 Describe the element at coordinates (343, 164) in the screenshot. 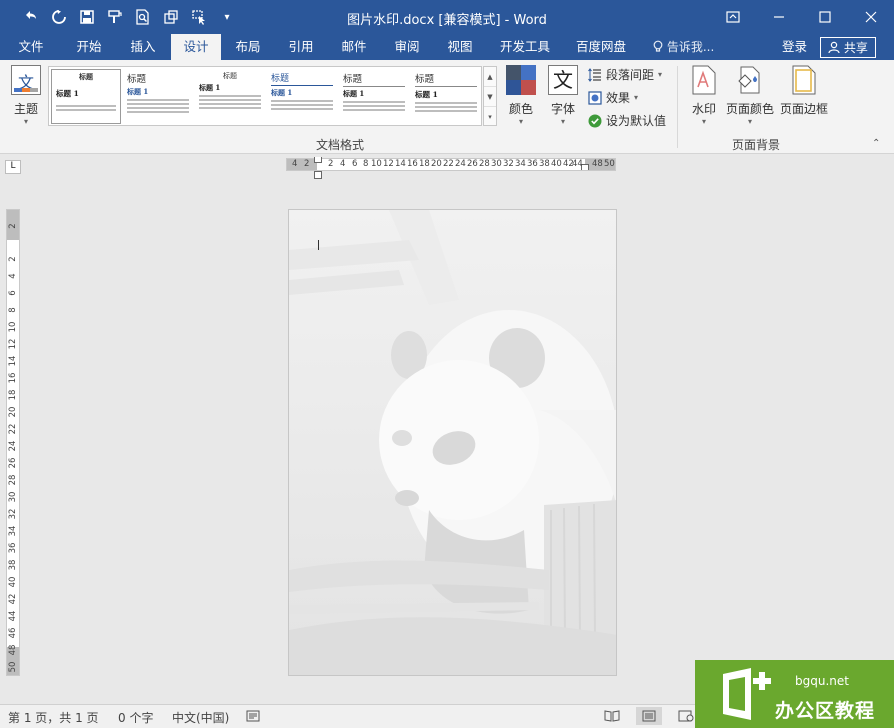

I see `ruler-tick-label: 4` at that location.